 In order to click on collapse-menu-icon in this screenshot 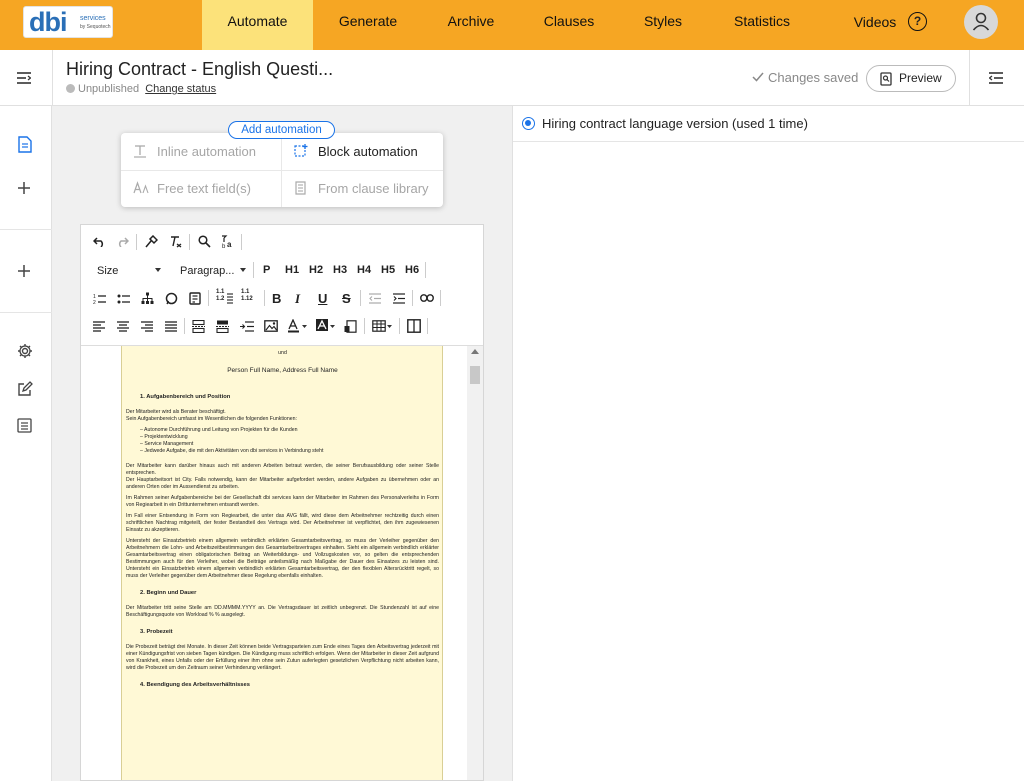, I will do `click(24, 78)`.